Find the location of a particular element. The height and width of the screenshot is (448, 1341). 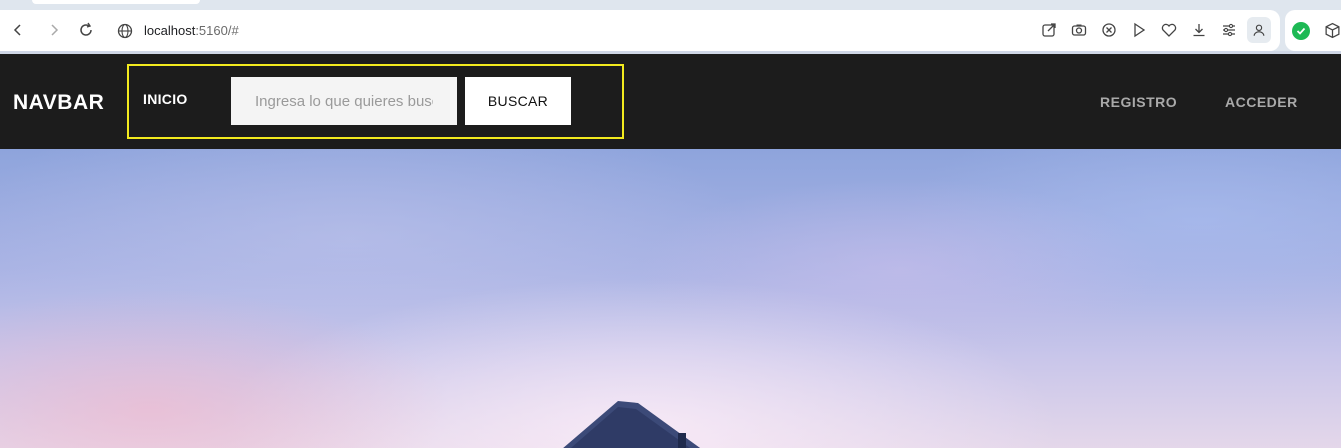

search-input is located at coordinates (344, 101).